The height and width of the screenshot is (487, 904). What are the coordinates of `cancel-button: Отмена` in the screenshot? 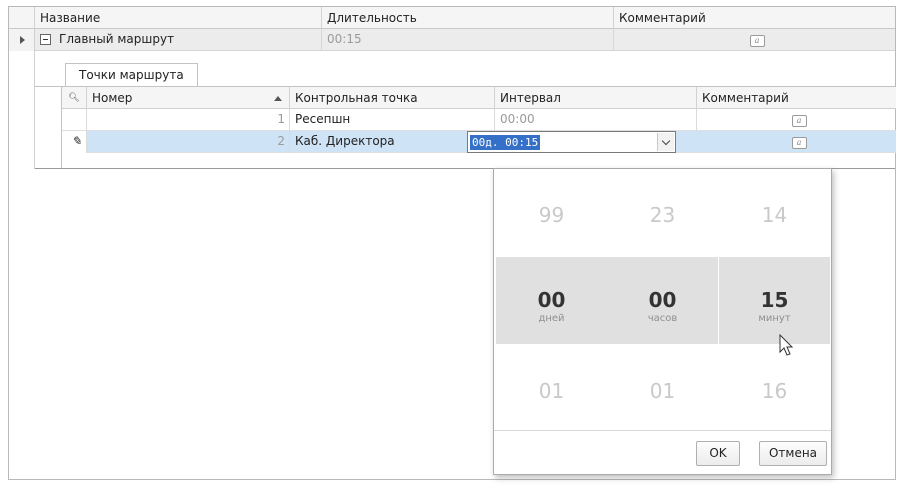 It's located at (793, 453).